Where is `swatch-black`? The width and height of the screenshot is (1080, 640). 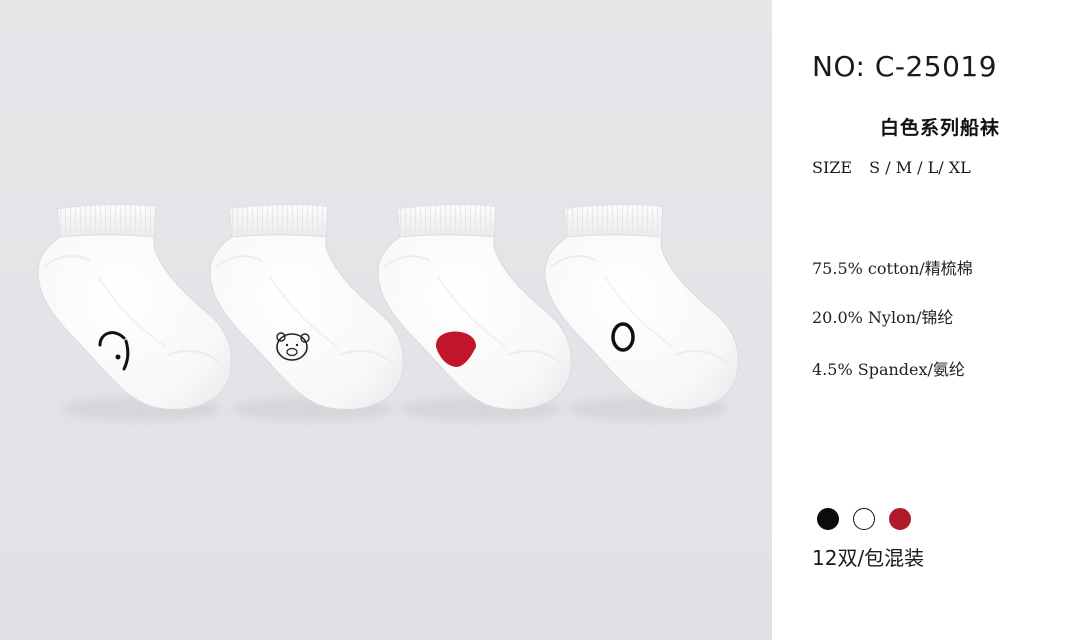
swatch-black is located at coordinates (828, 519).